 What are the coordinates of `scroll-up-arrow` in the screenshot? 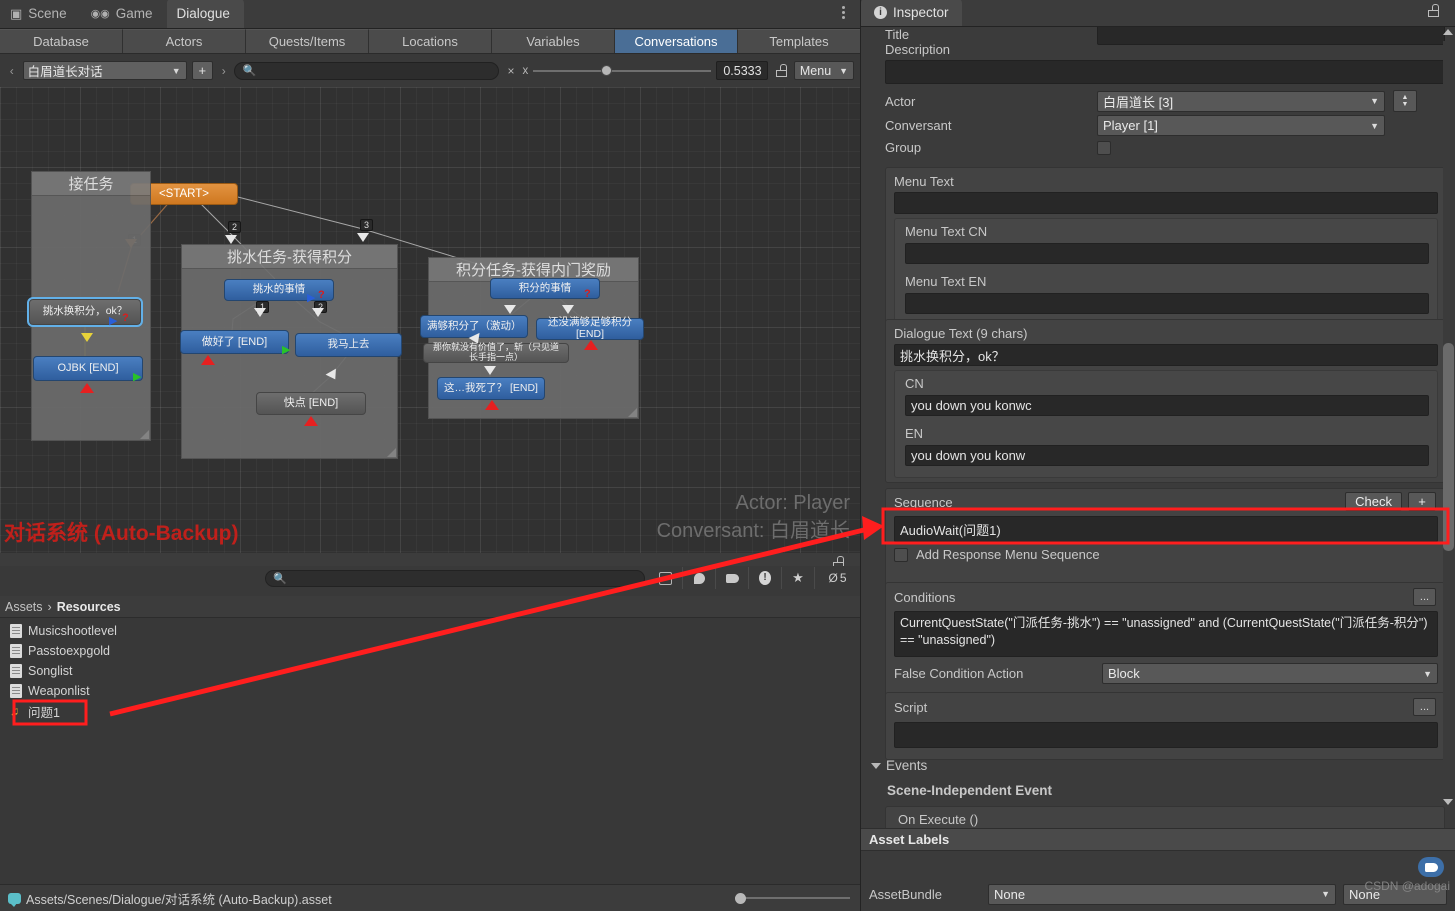 It's located at (1448, 32).